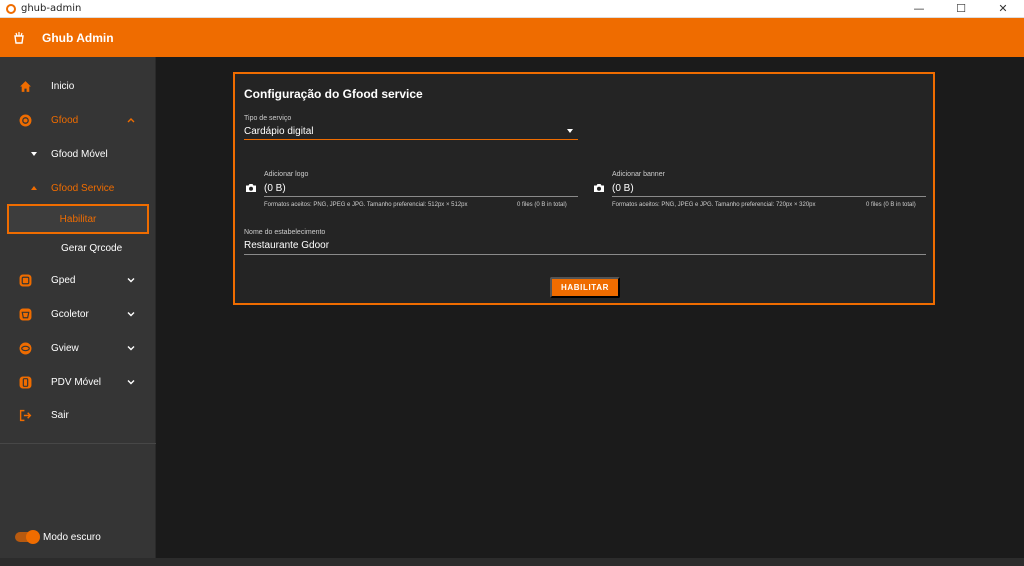 The height and width of the screenshot is (566, 1024). I want to click on logout-icon, so click(25, 415).